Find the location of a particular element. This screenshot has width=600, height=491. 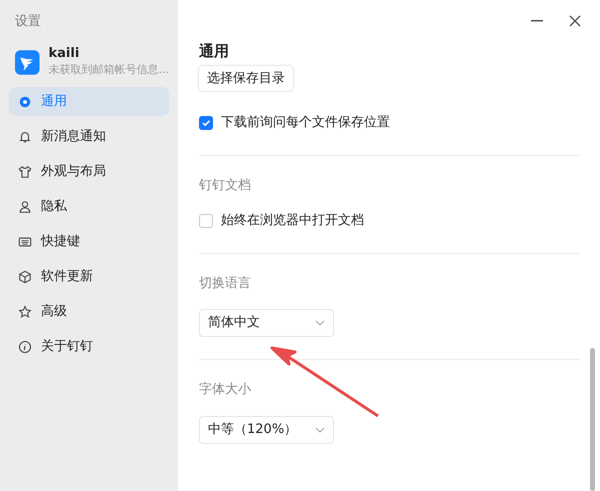

keyboard-icon is located at coordinates (25, 241).